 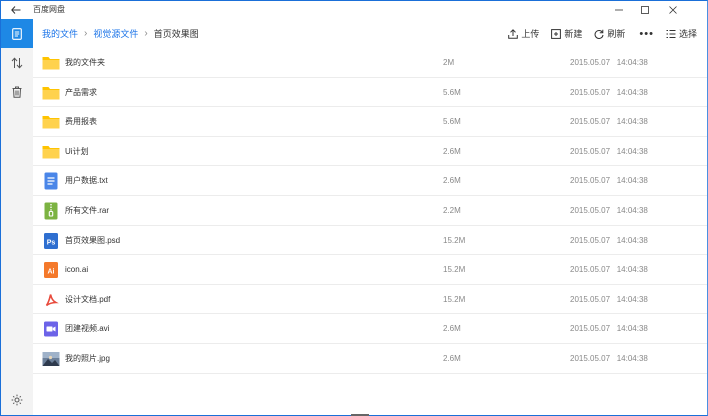 I want to click on archive-file-icon, so click(x=51, y=211).